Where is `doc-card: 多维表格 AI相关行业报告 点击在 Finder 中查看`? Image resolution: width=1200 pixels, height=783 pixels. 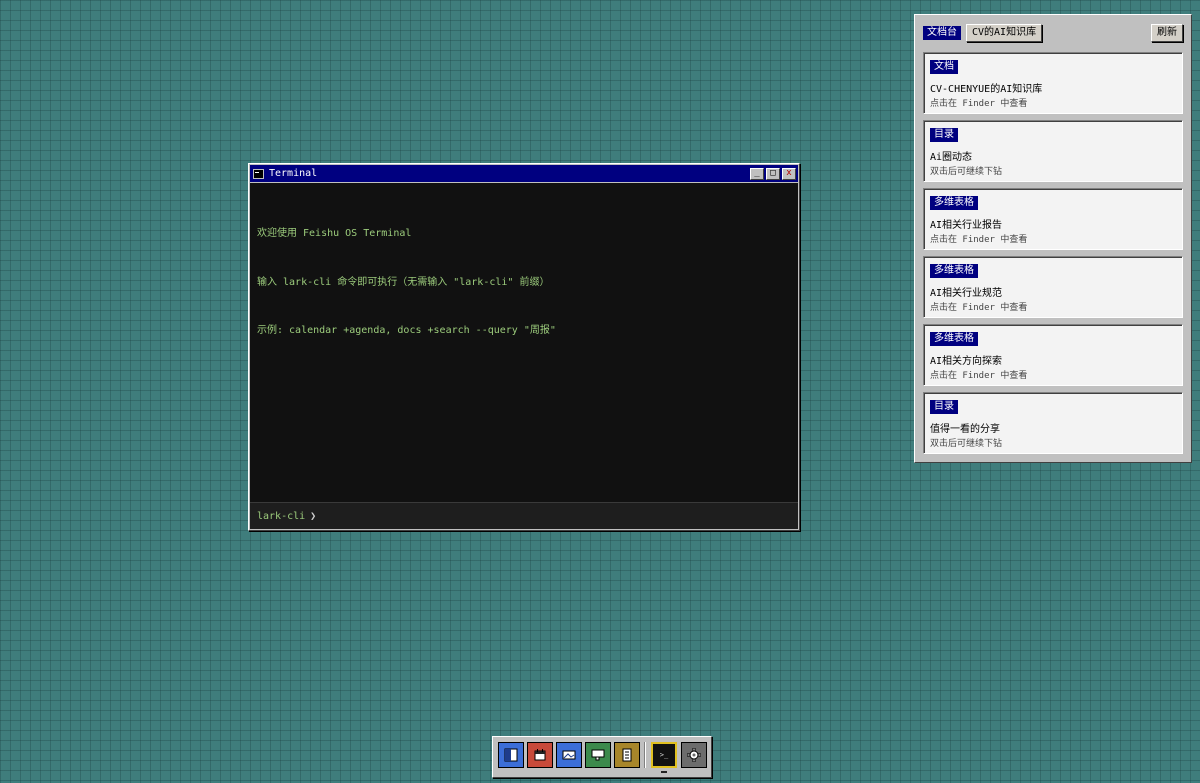 doc-card: 多维表格 AI相关行业报告 点击在 Finder 中查看 is located at coordinates (1053, 219).